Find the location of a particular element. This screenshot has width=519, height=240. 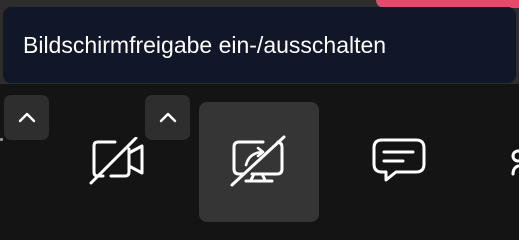

audio-options-button is located at coordinates (26, 117).